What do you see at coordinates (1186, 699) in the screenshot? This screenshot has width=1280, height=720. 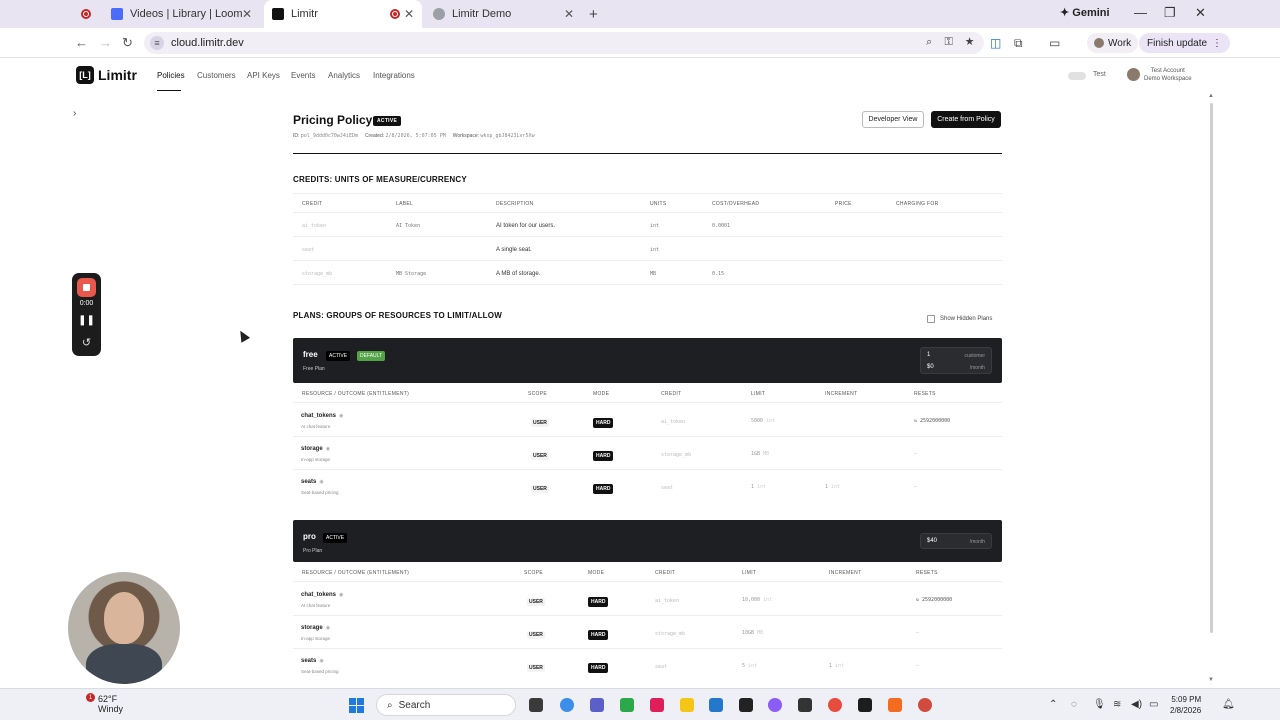 I see `clock-time: 5:09 PM` at bounding box center [1186, 699].